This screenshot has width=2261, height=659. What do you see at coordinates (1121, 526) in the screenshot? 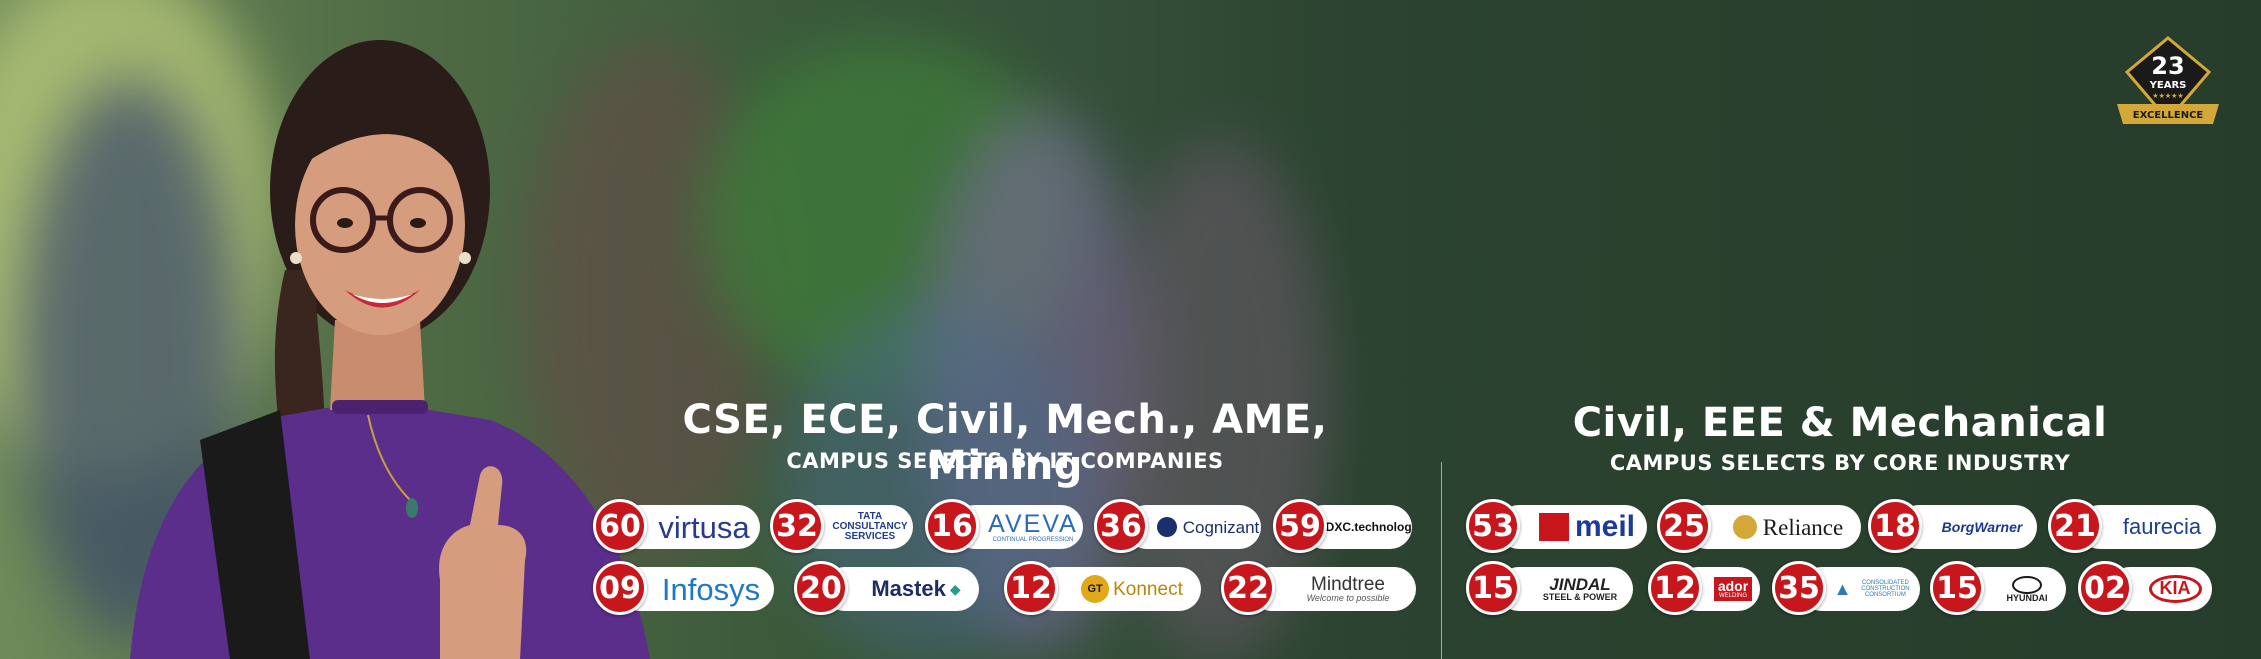
I see `count-badge: 36` at bounding box center [1121, 526].